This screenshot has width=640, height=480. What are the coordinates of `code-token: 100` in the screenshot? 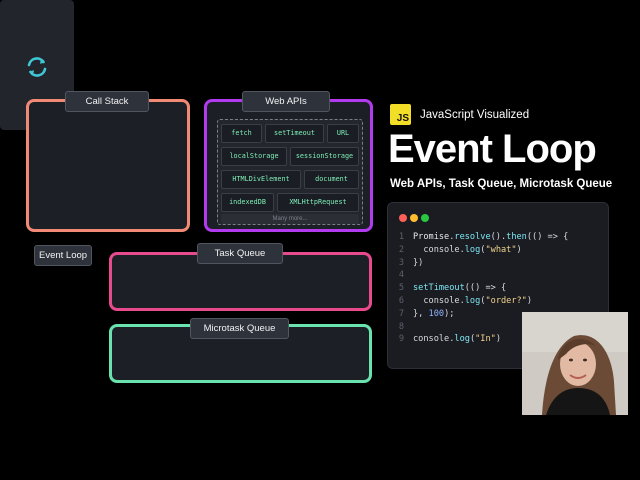 It's located at (436, 313).